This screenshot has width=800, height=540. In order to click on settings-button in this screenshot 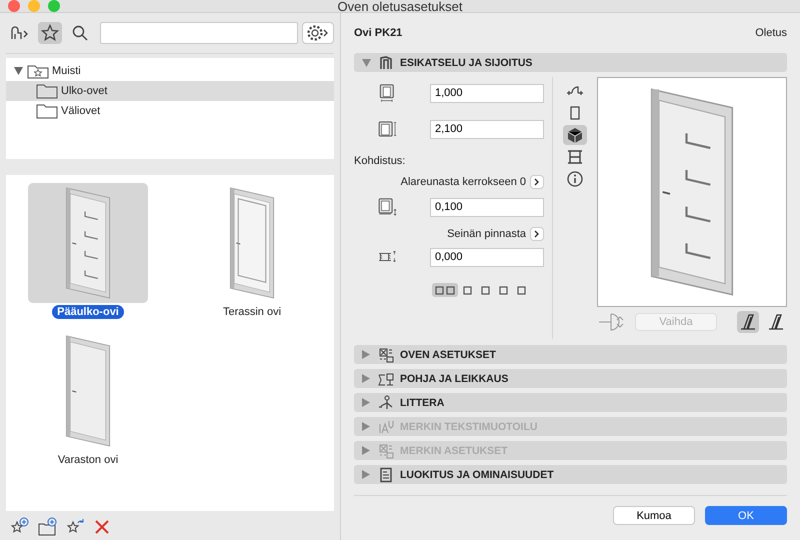, I will do `click(318, 33)`.